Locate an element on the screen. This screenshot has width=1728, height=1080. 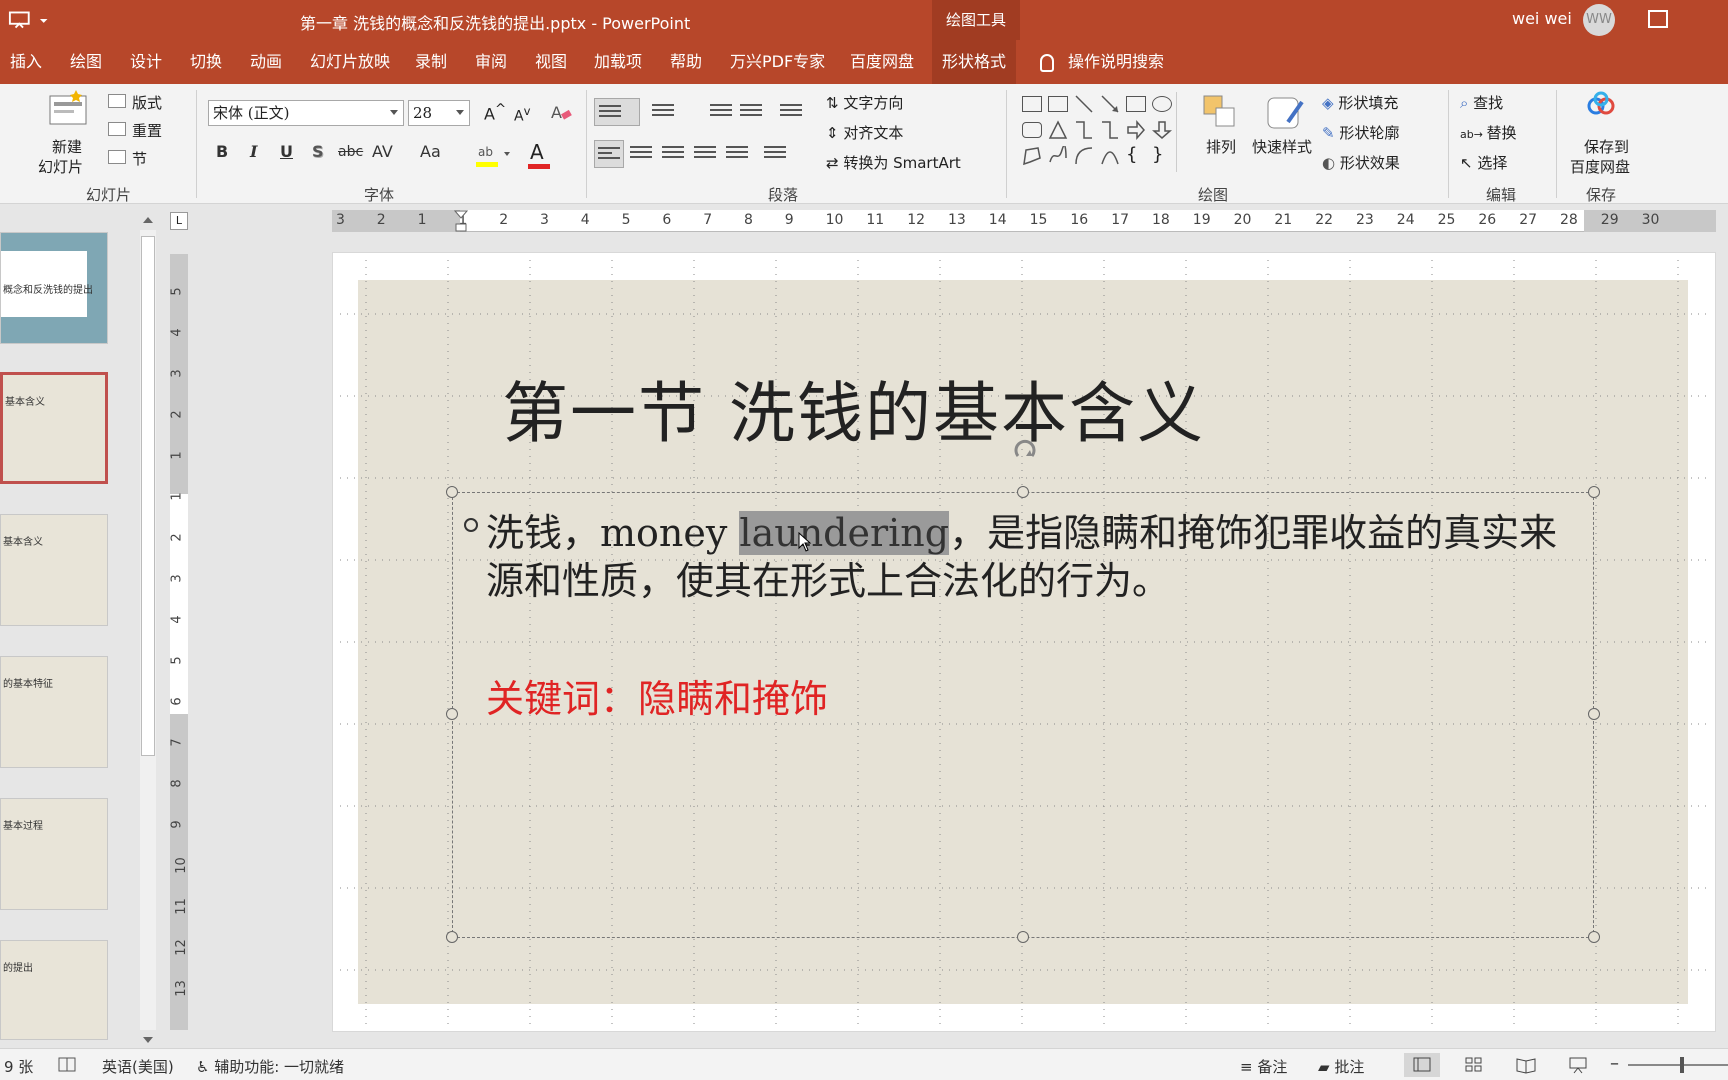
elbow-arrow-icon is located at coordinates (1110, 130).